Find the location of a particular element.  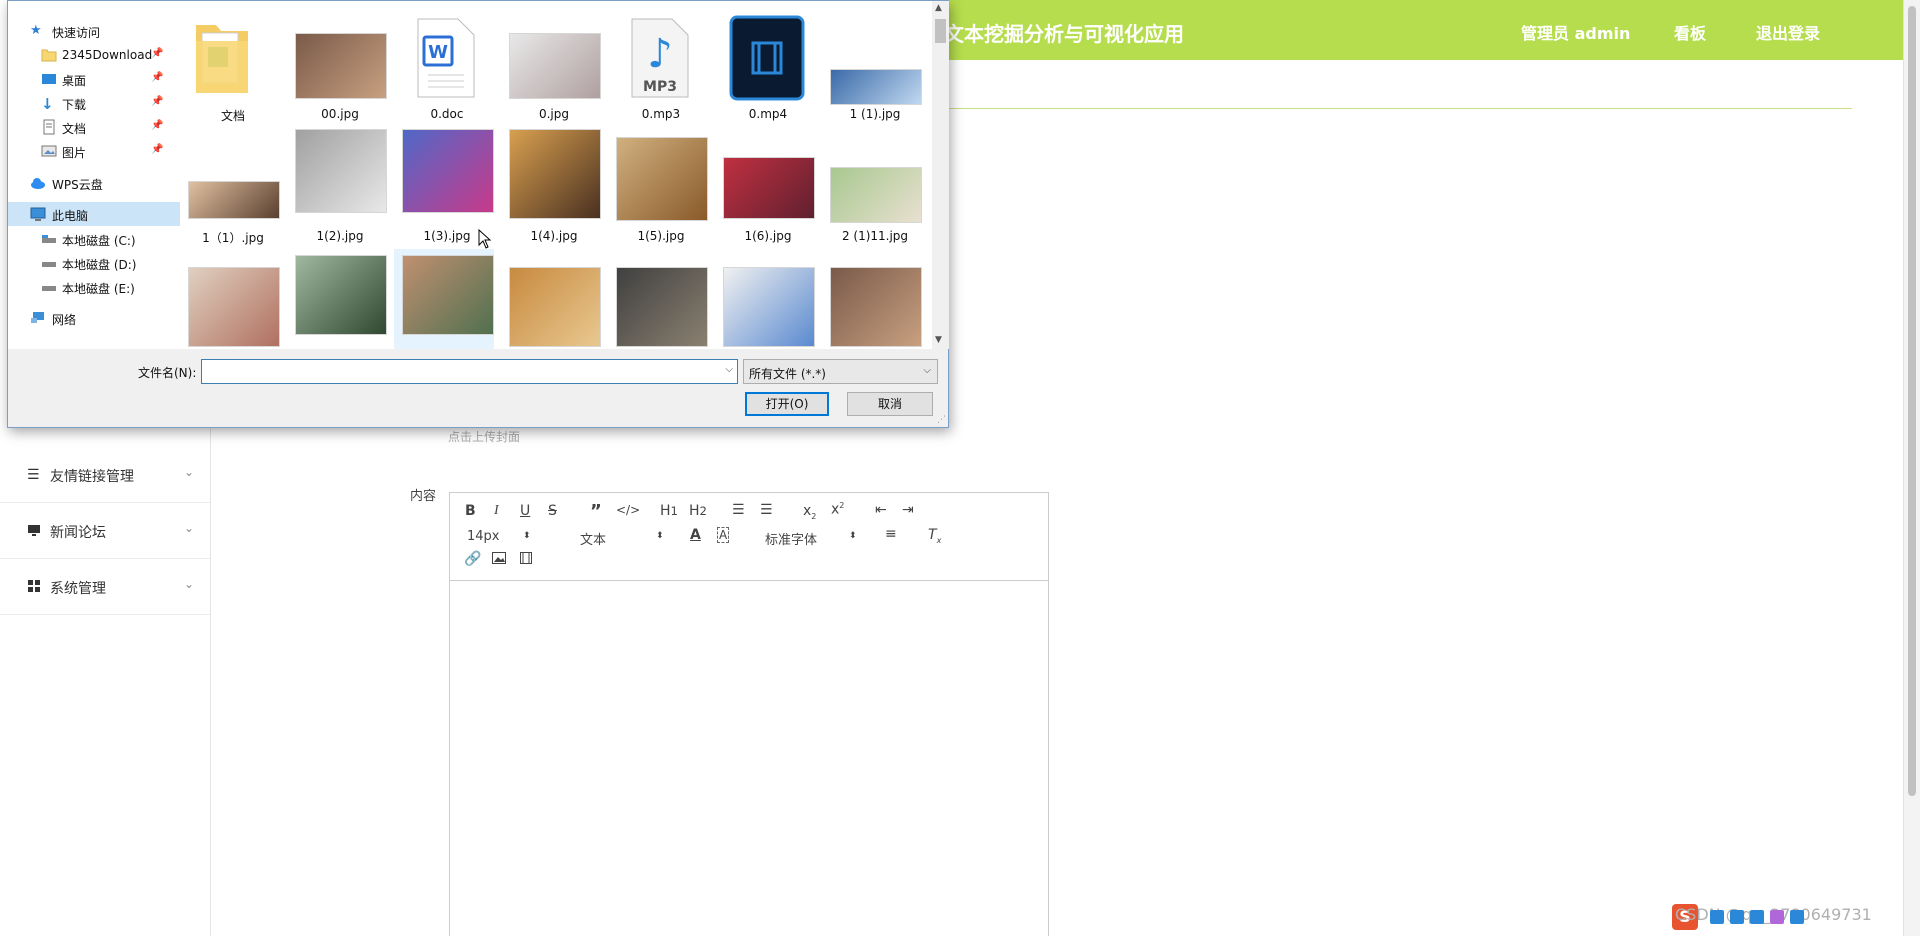

nav-user: 管理员 admin is located at coordinates (1575, 32).